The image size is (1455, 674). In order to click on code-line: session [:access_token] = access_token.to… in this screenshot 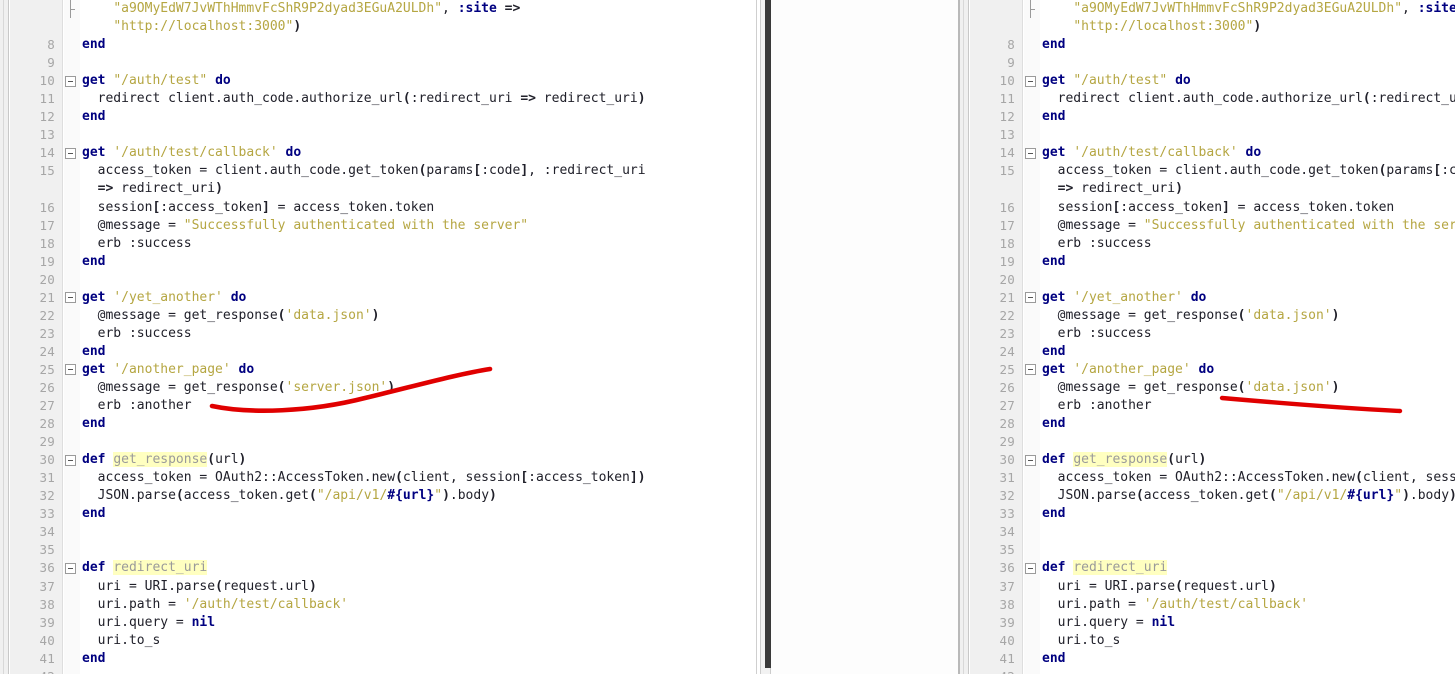, I will do `click(1239, 108)`.